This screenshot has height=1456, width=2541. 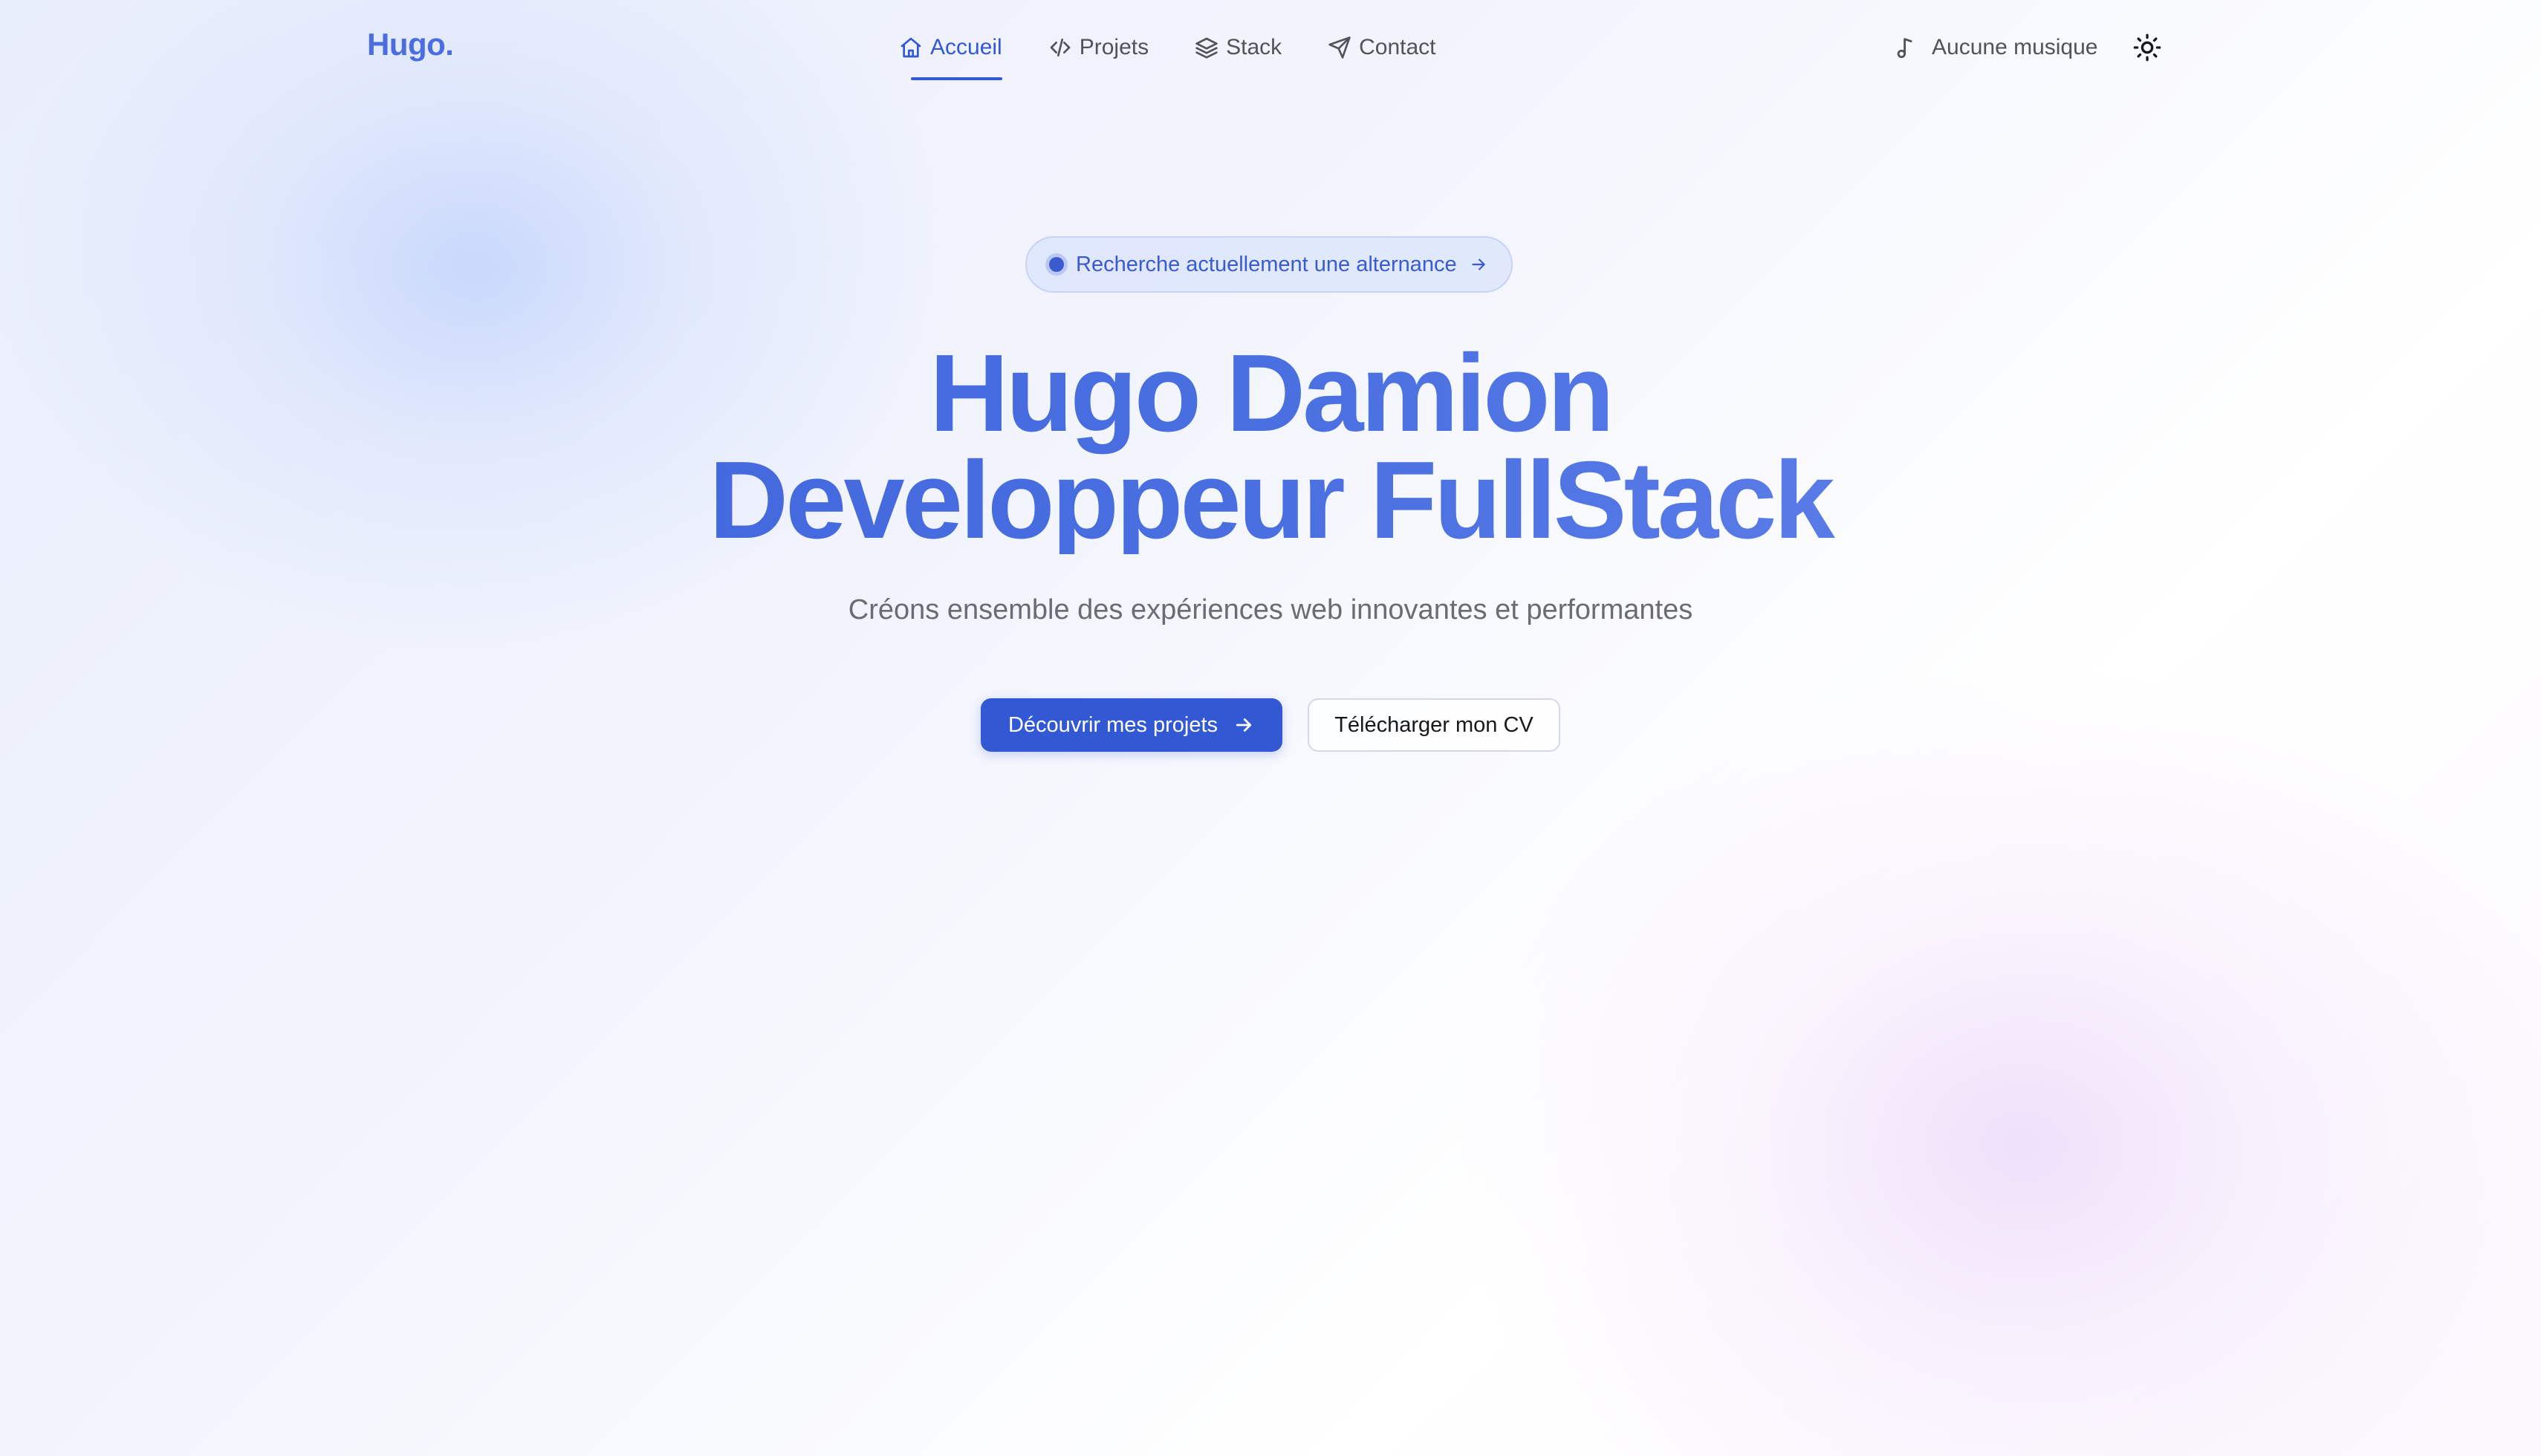 I want to click on nav-item-accueil: Accueil, so click(x=951, y=54).